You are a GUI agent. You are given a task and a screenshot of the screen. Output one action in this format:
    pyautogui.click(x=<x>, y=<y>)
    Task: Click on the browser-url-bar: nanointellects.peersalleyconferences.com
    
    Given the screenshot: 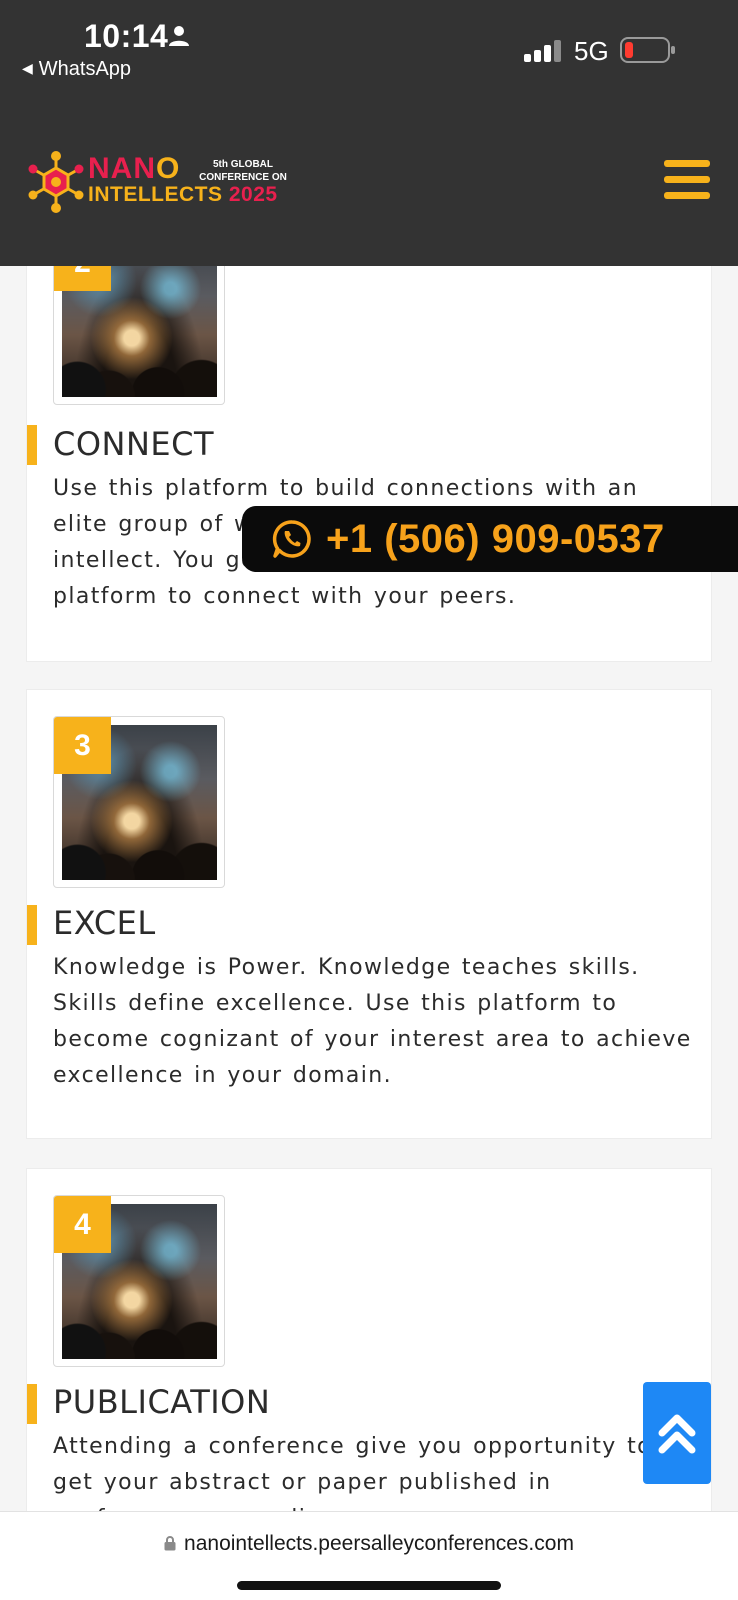 What is the action you would take?
    pyautogui.click(x=369, y=1555)
    